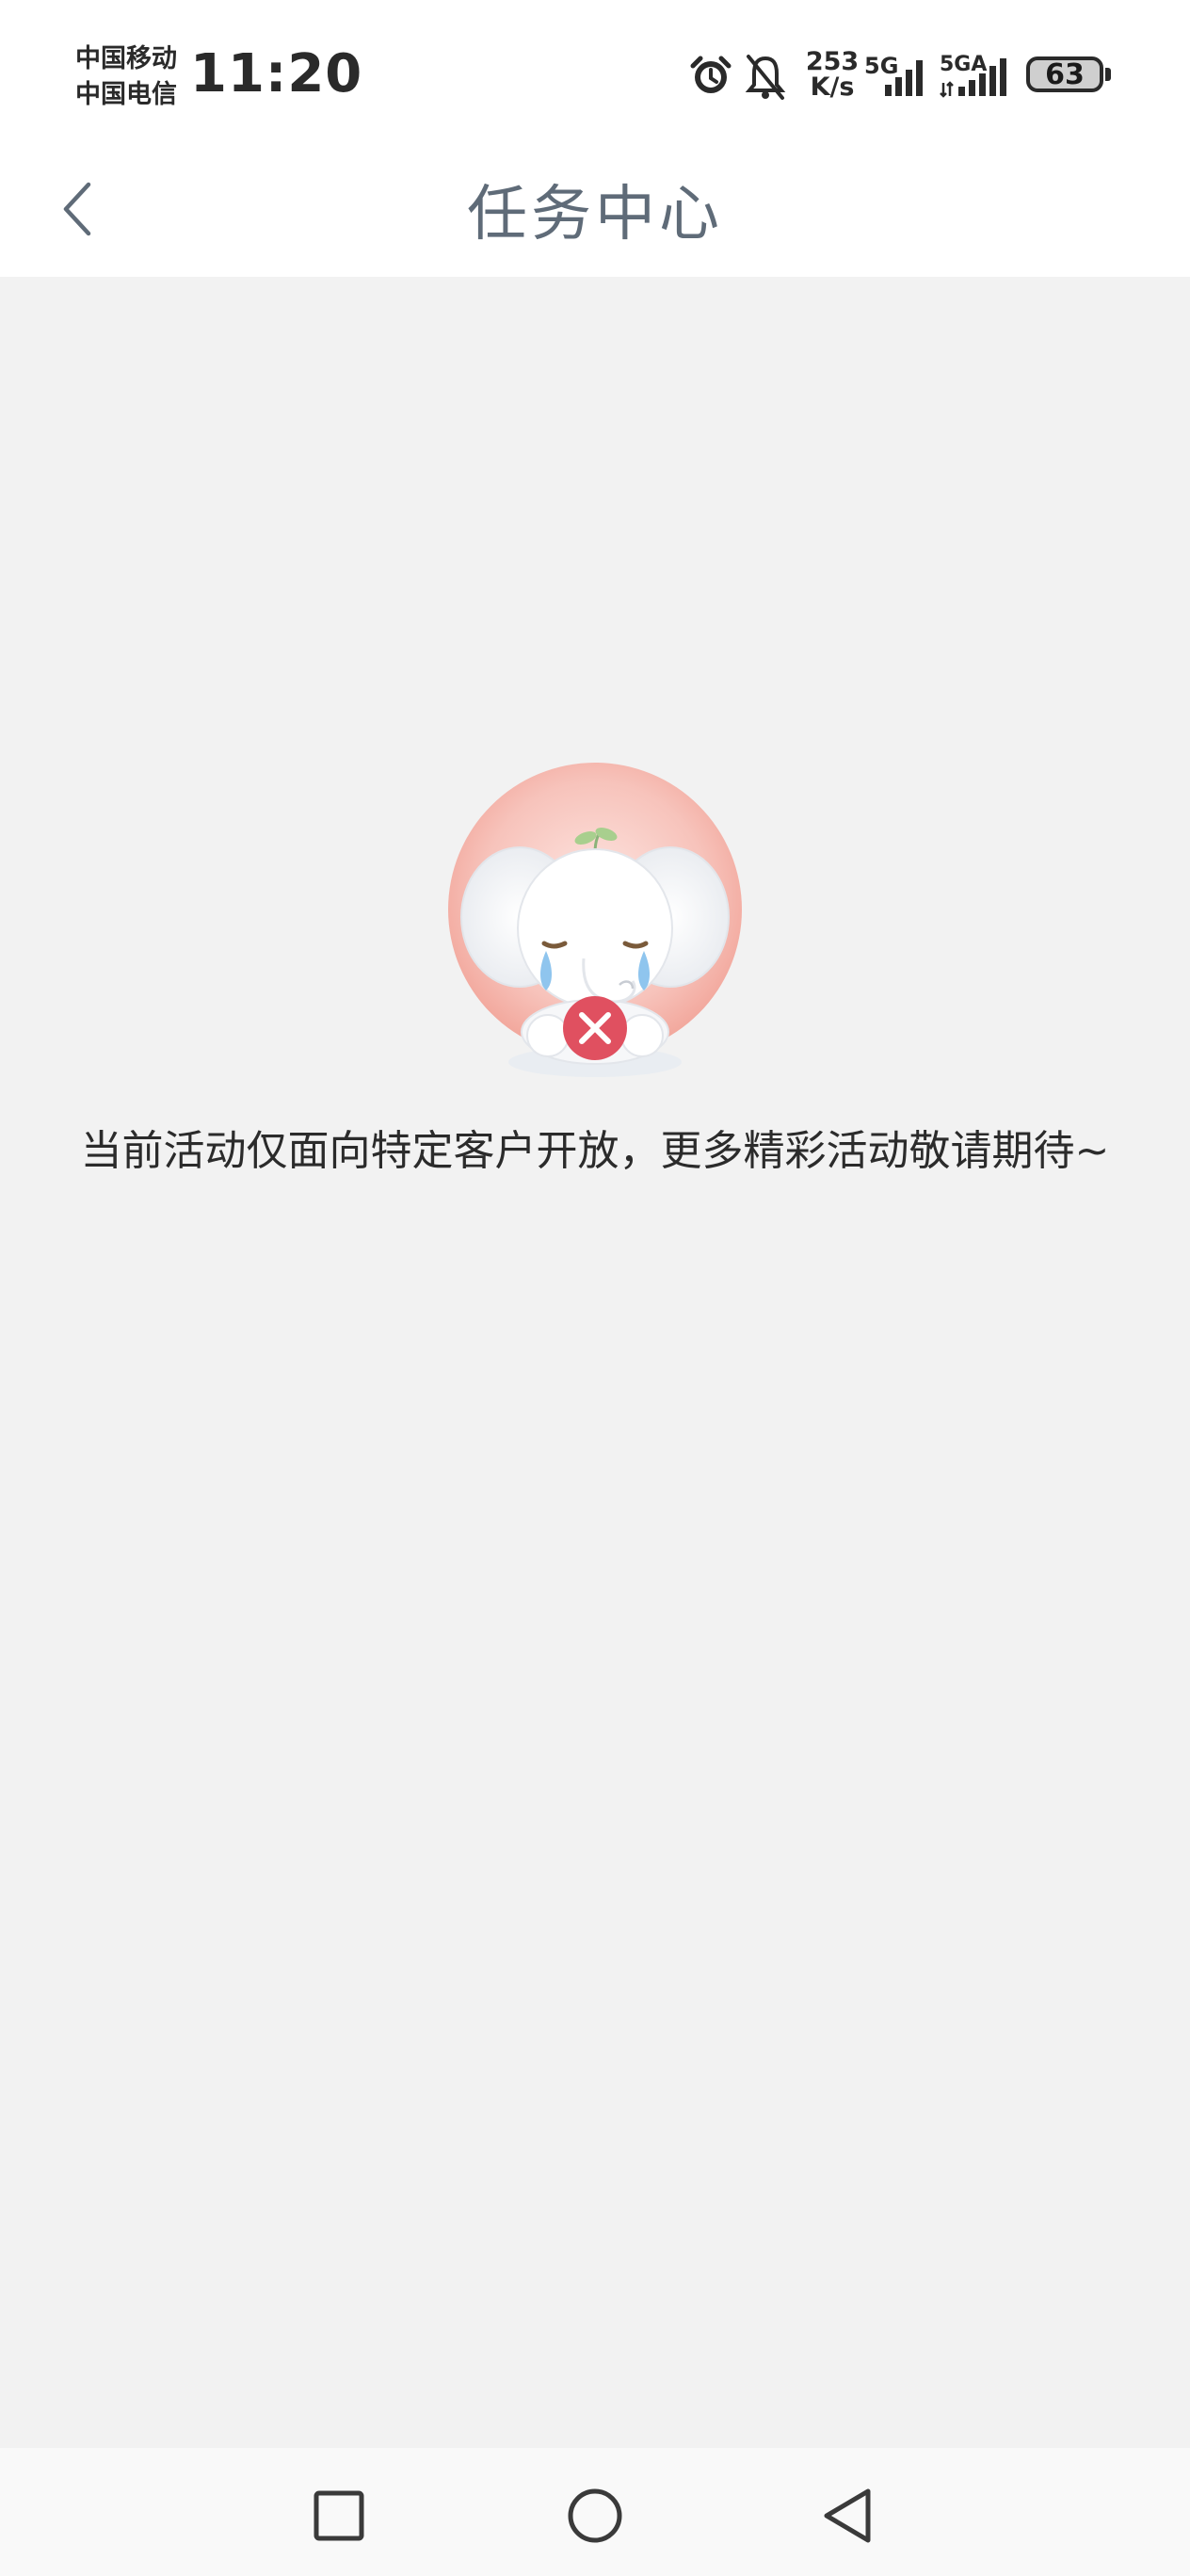 Image resolution: width=1190 pixels, height=2576 pixels. Describe the element at coordinates (126, 94) in the screenshot. I see `carrier-2: 中国电信` at that location.